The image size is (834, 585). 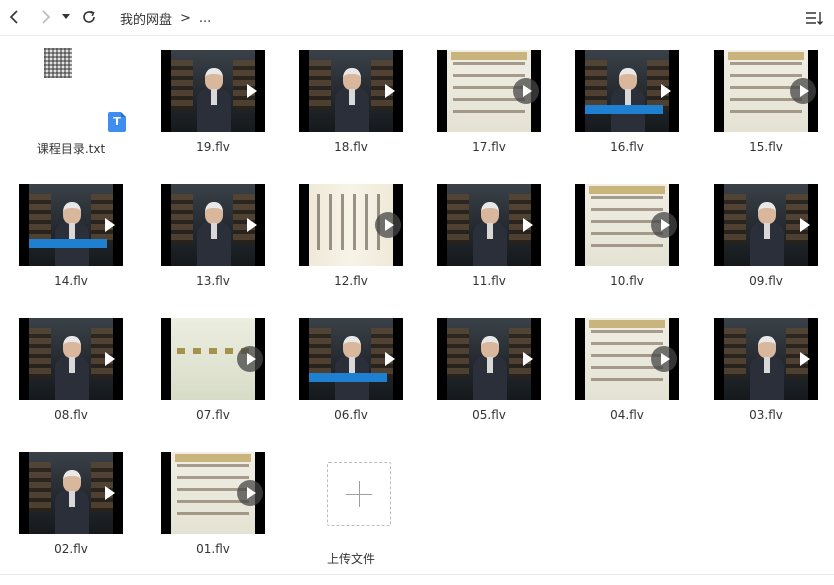 What do you see at coordinates (146, 18) in the screenshot?
I see `breadcrumb-root: 我的网盘` at bounding box center [146, 18].